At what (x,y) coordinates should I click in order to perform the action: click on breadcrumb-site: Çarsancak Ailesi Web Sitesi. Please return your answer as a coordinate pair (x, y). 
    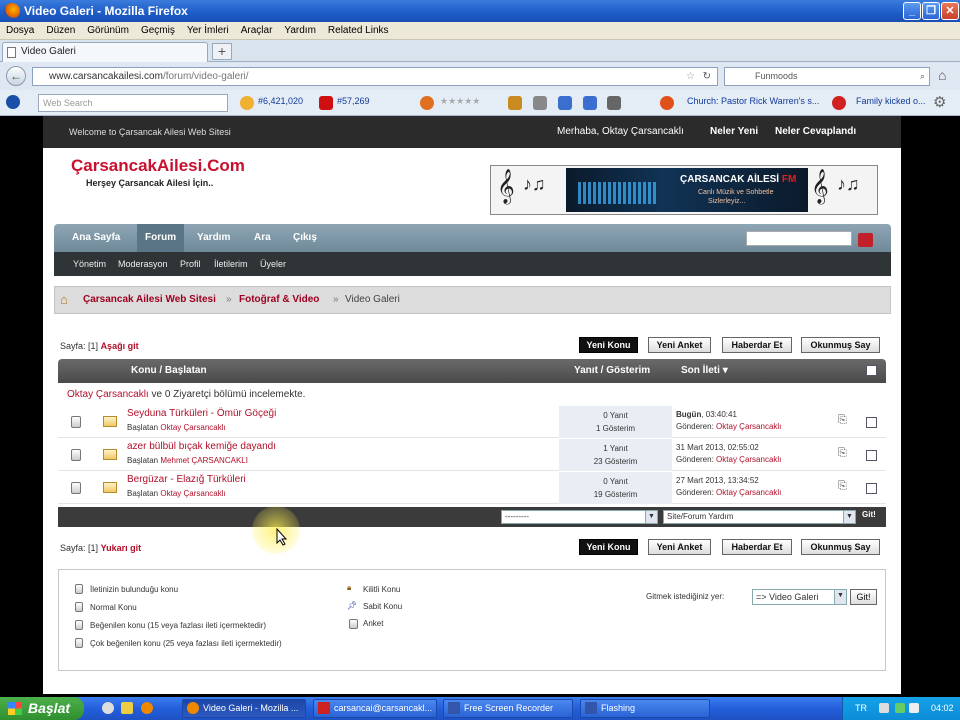
    Looking at the image, I should click on (149, 300).